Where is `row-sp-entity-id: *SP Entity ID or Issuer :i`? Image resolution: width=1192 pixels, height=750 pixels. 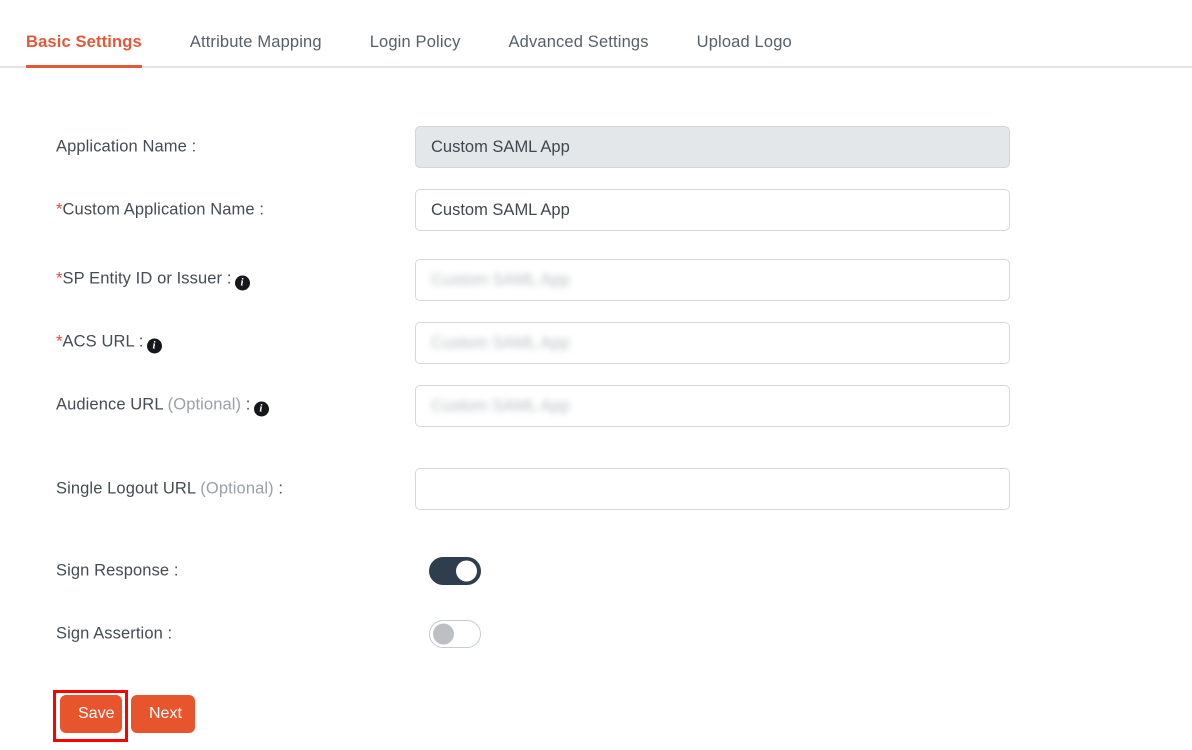 row-sp-entity-id: *SP Entity ID or Issuer :i is located at coordinates (596, 280).